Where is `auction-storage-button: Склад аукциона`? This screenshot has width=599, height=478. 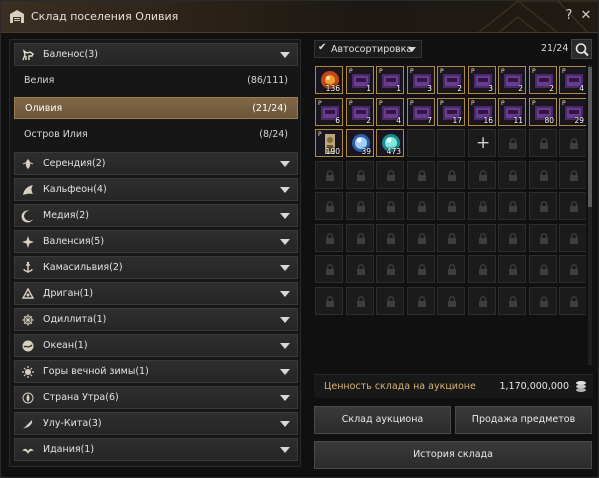
auction-storage-button: Склад аукциона is located at coordinates (382, 420).